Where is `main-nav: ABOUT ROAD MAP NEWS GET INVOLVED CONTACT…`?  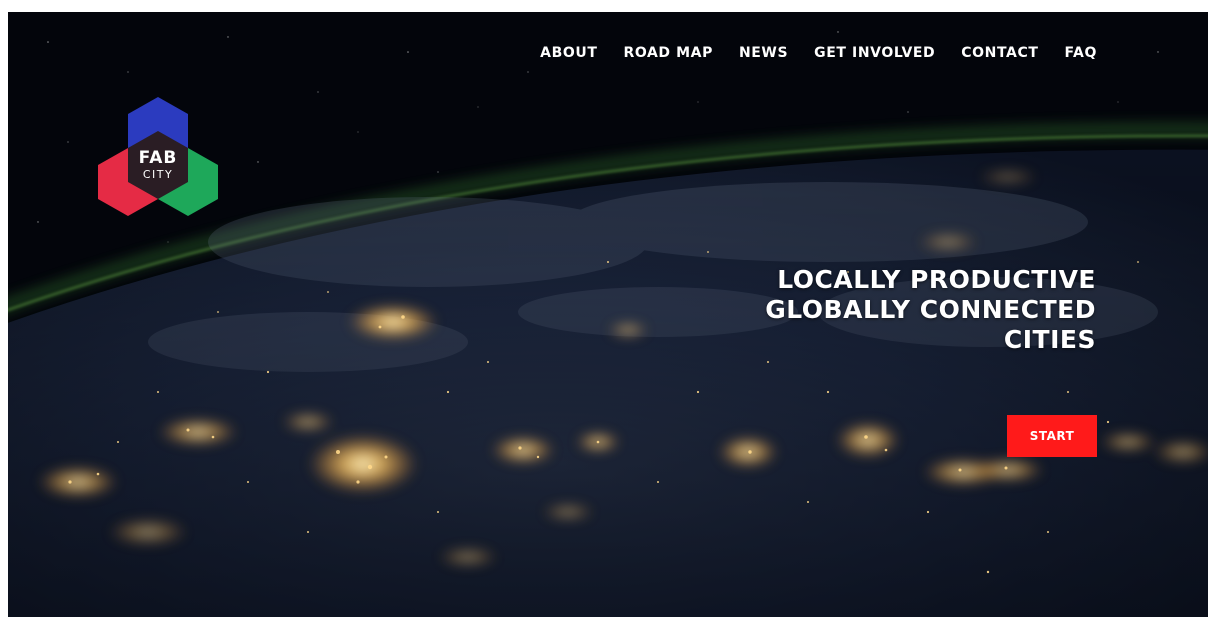
main-nav: ABOUT ROAD MAP NEWS GET INVOLVED CONTACT… is located at coordinates (818, 53).